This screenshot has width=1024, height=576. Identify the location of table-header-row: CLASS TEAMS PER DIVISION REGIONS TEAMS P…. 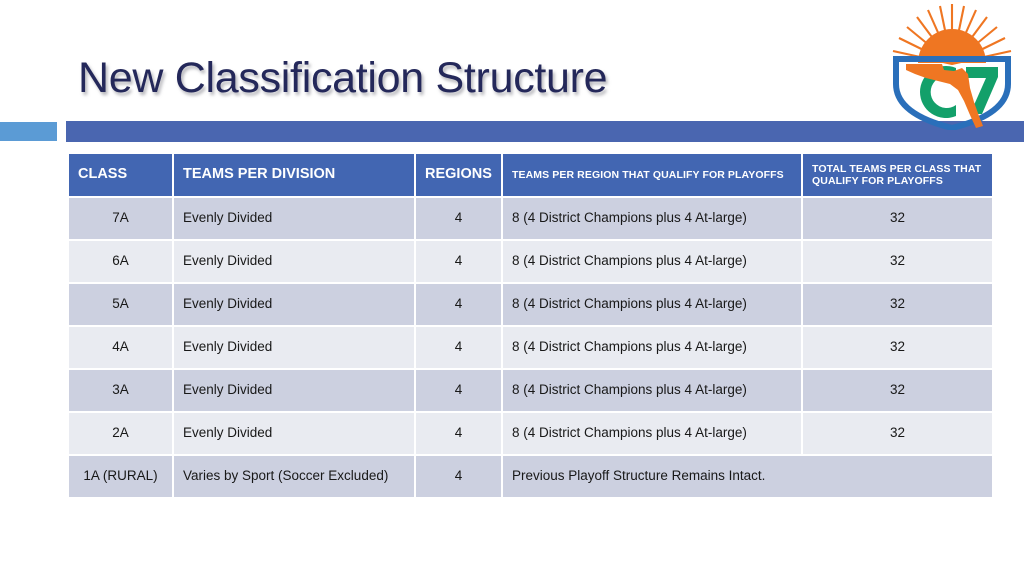
(530, 175).